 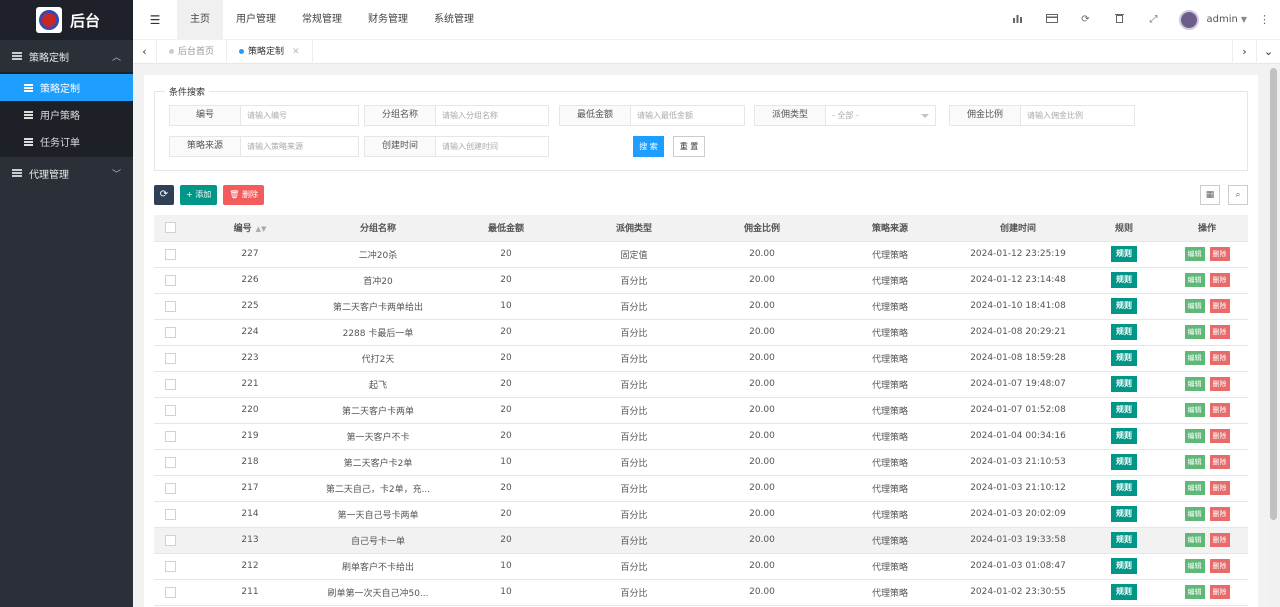 What do you see at coordinates (270, 51) in the screenshot?
I see `page-tab-strategy: 策略定制 ✕` at bounding box center [270, 51].